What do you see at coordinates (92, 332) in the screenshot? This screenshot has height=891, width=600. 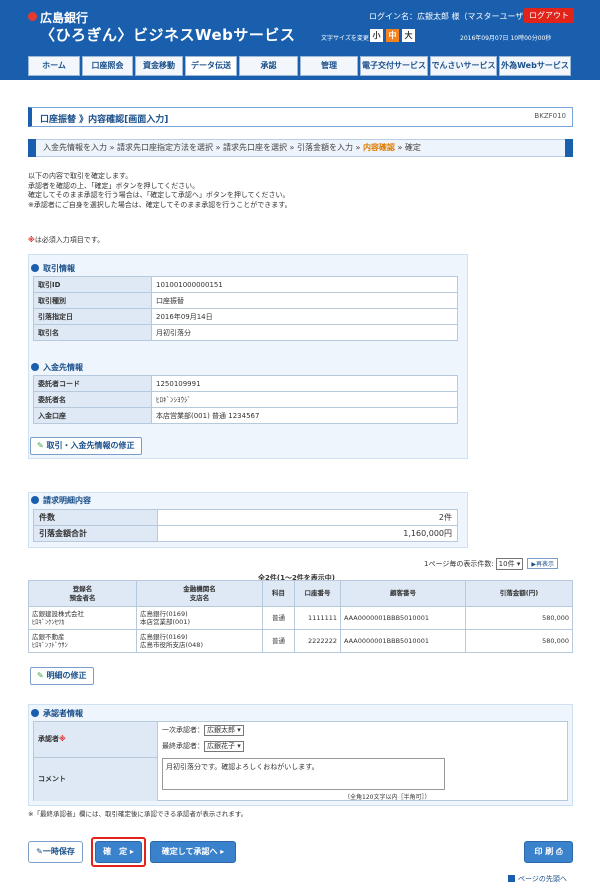 I see `kv-key: 取引名` at bounding box center [92, 332].